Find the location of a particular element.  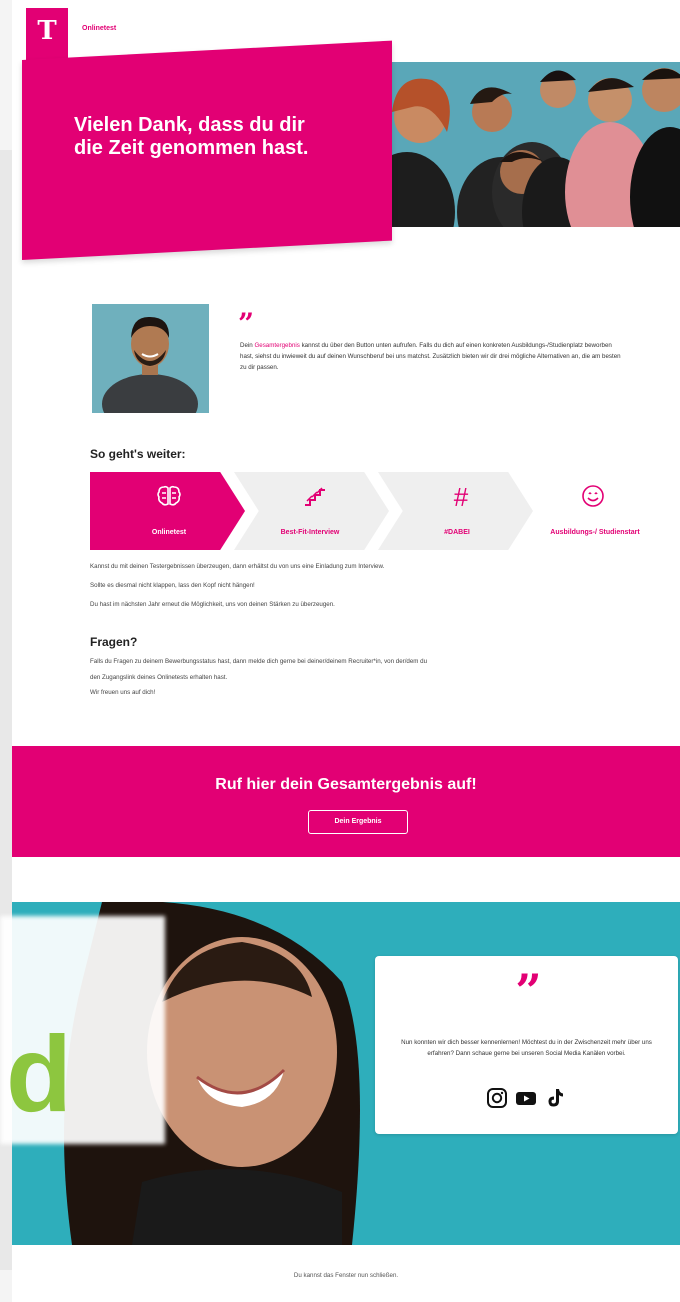

brain-icon is located at coordinates (169, 499).